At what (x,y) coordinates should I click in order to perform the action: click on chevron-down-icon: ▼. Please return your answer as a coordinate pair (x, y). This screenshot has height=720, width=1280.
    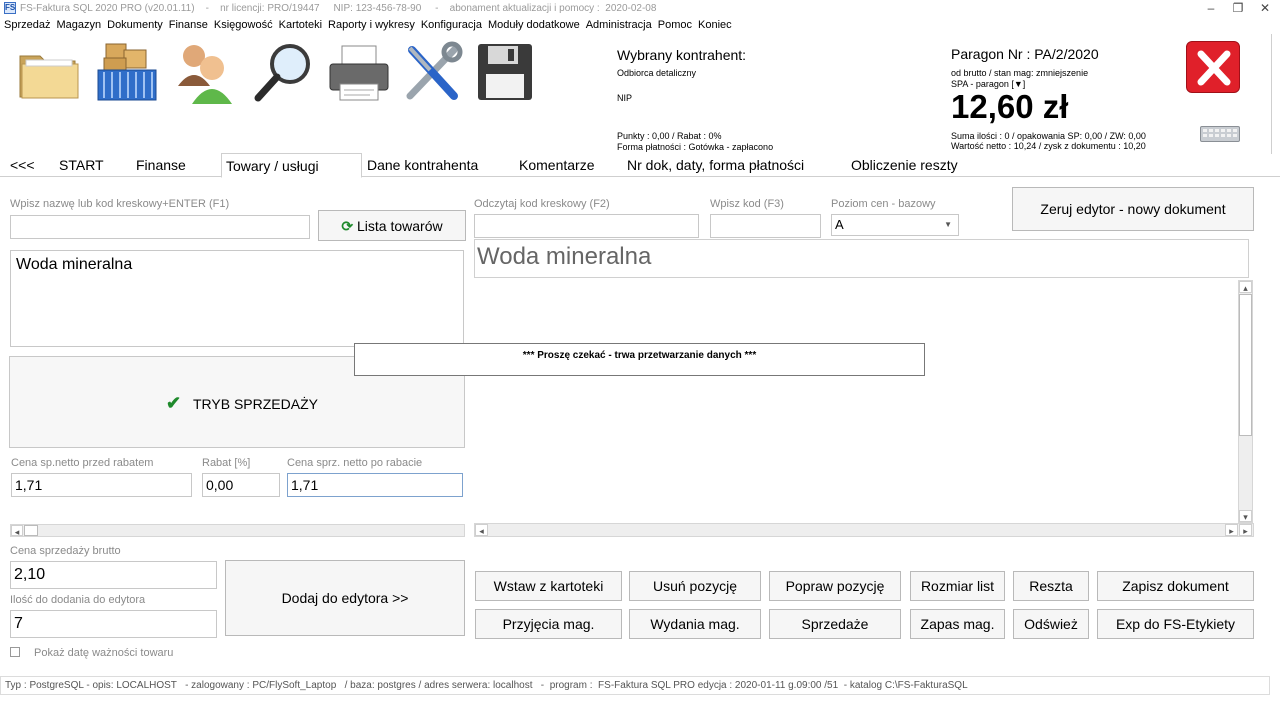
    Looking at the image, I should click on (948, 224).